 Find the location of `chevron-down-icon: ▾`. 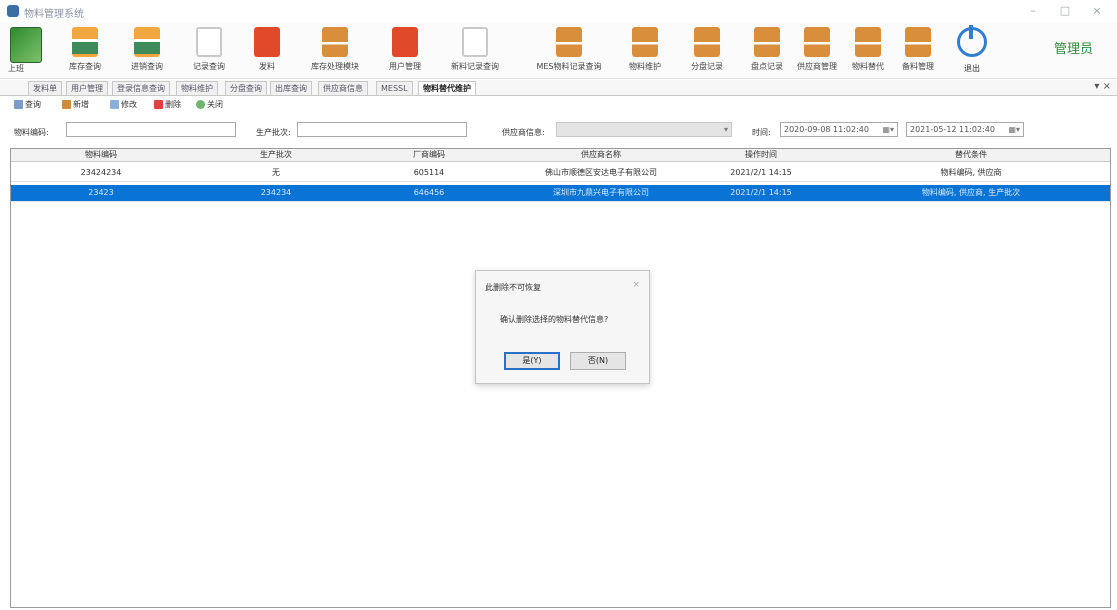

chevron-down-icon: ▾ is located at coordinates (725, 129).